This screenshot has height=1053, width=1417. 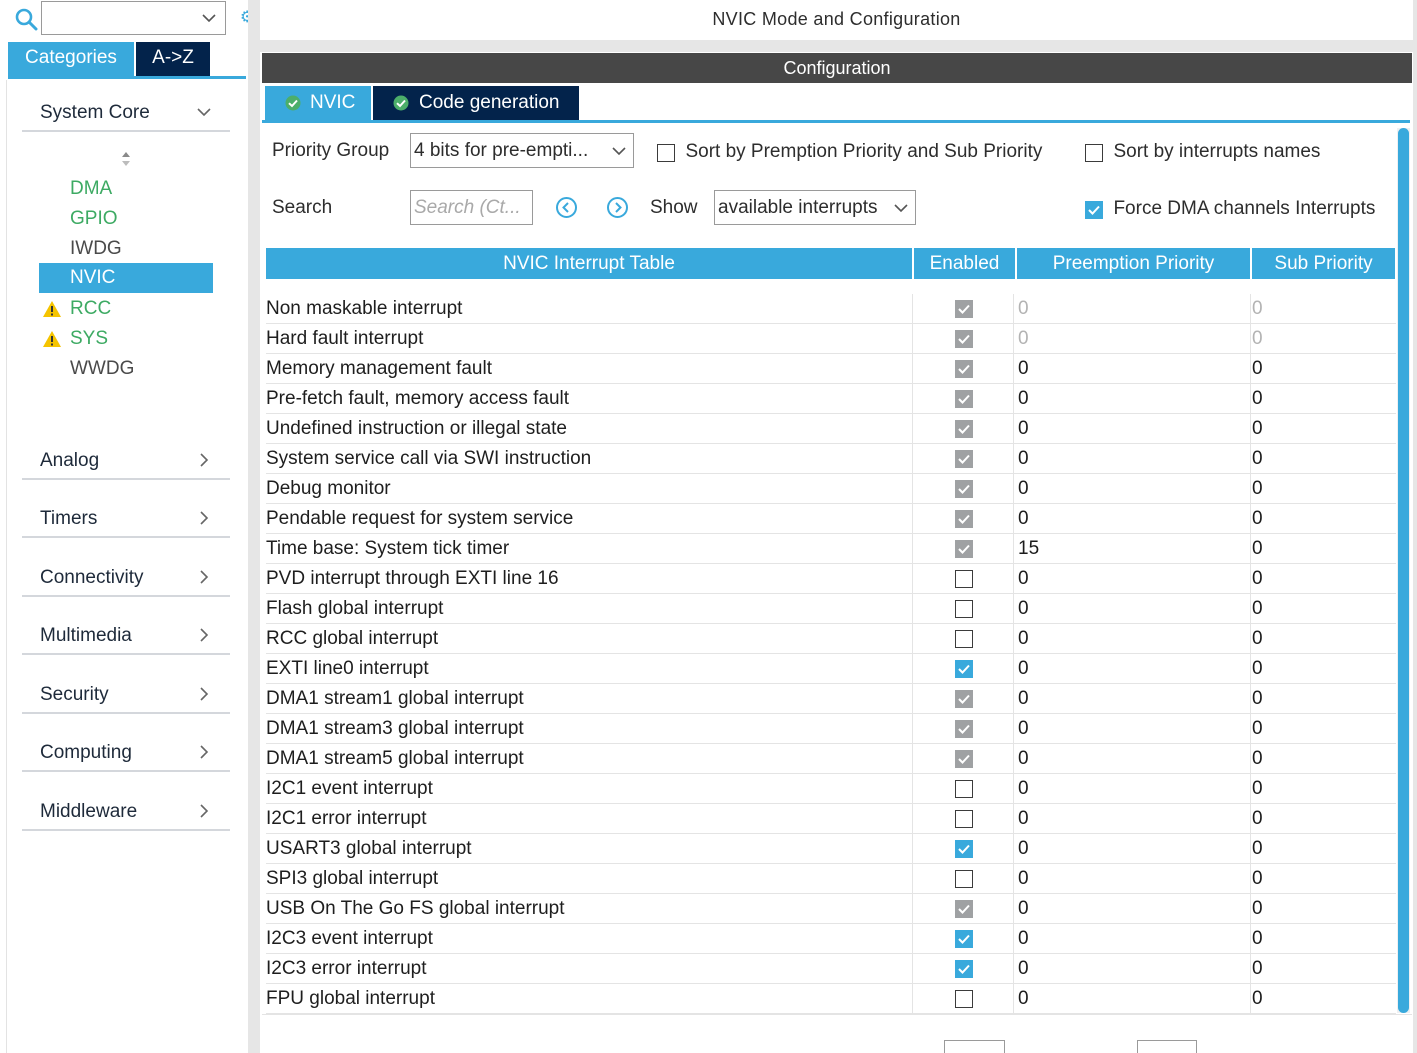 What do you see at coordinates (831, 909) in the screenshot?
I see `table-row: USB On The Go FS global interrupt 0 0` at bounding box center [831, 909].